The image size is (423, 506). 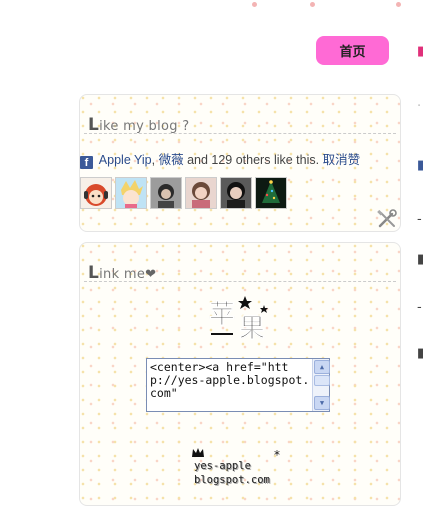 What do you see at coordinates (238, 320) in the screenshot?
I see `apple-logo-image: 苹 果` at bounding box center [238, 320].